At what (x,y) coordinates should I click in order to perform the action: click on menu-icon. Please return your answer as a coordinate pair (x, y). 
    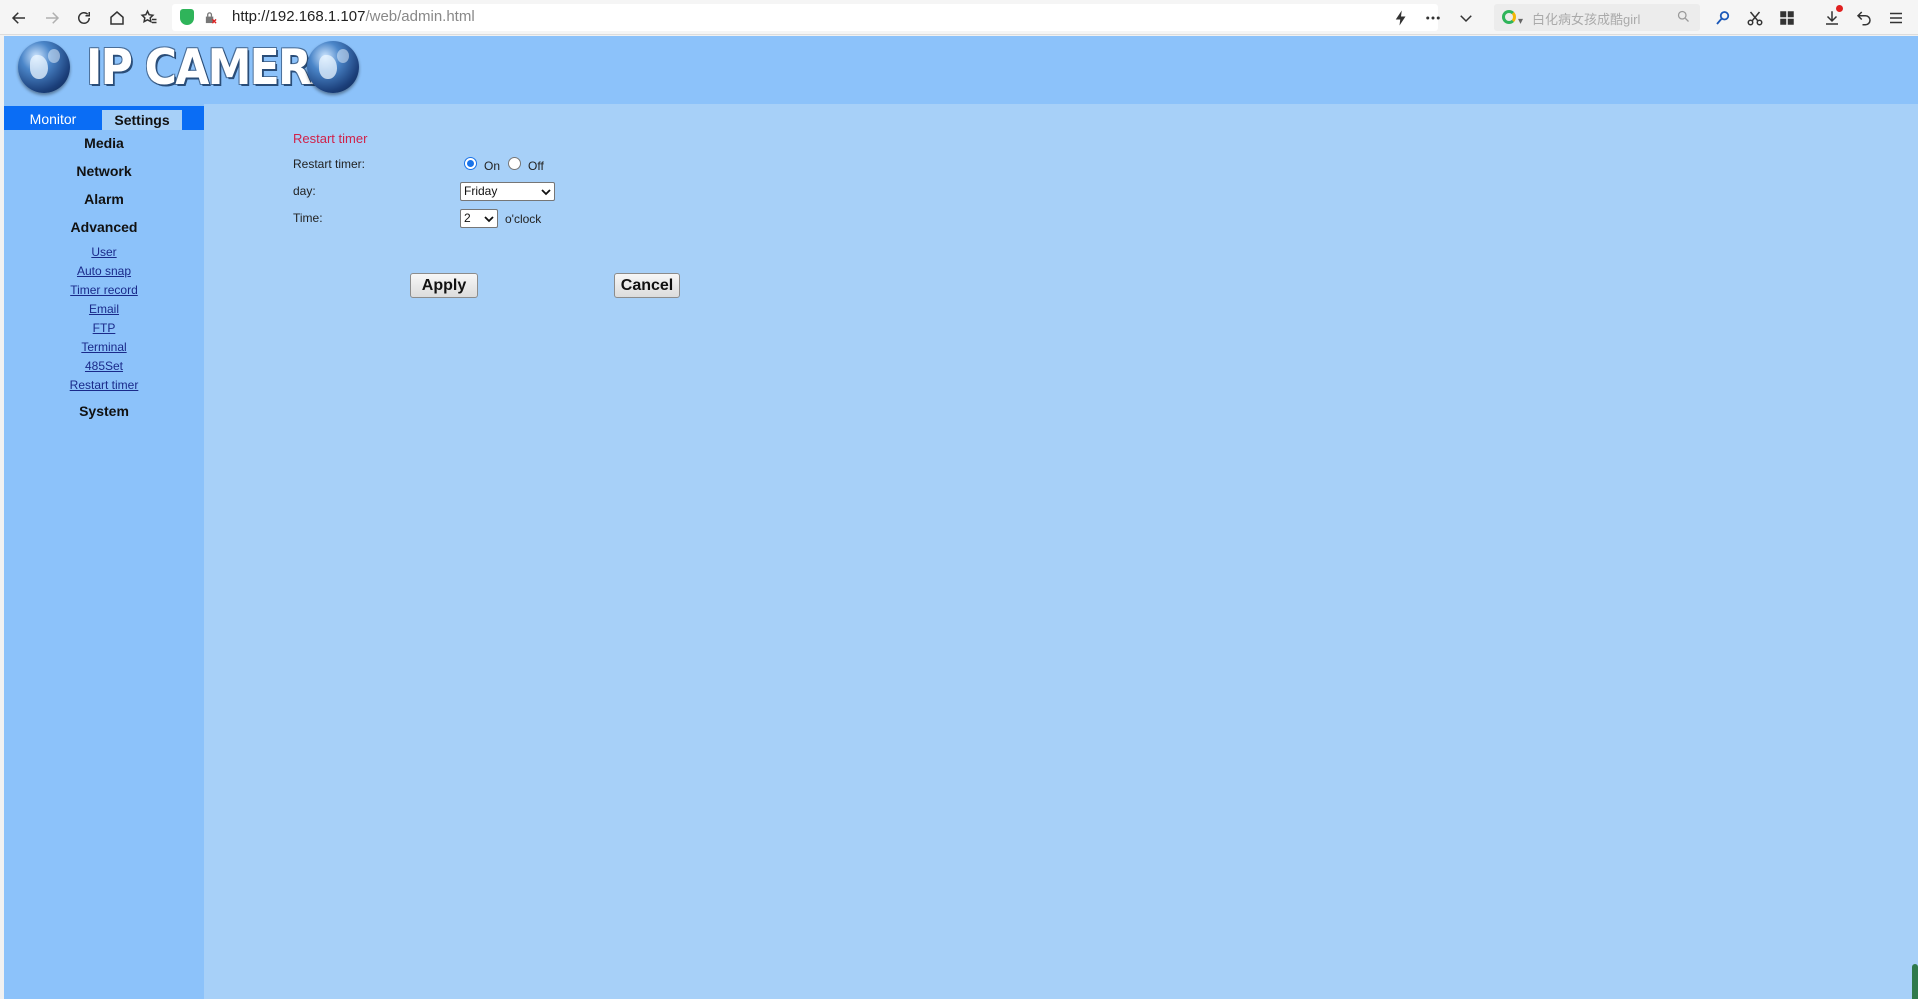
    Looking at the image, I should click on (1896, 18).